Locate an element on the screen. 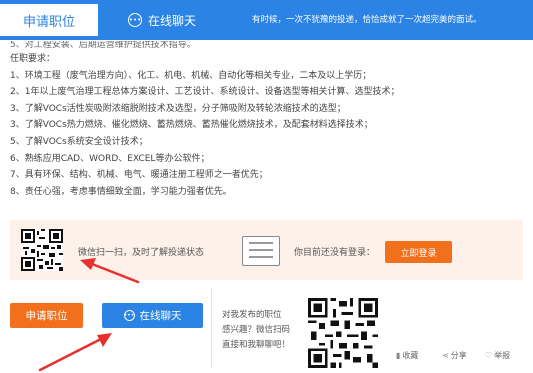 Image resolution: width=533 pixels, height=373 pixels. tab-chat-label: 在线聊天 is located at coordinates (172, 20).